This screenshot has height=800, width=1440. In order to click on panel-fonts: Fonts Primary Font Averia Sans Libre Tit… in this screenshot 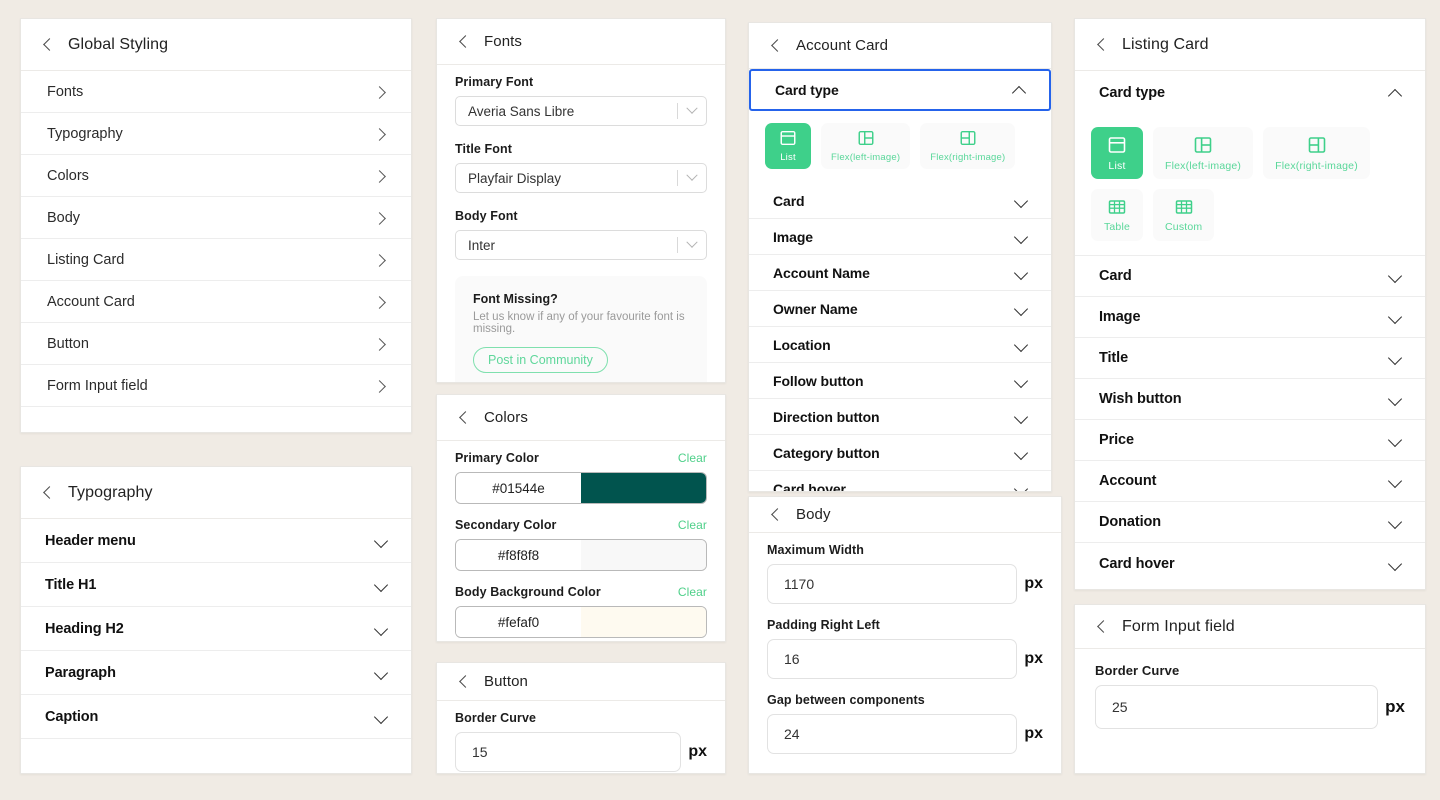, I will do `click(581, 200)`.